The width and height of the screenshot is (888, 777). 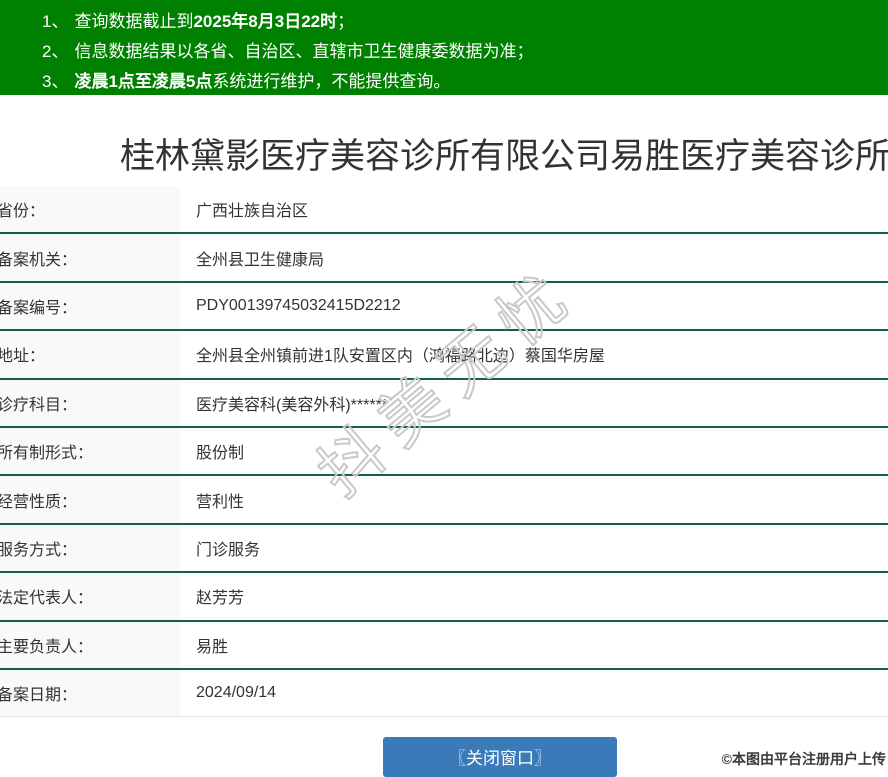 What do you see at coordinates (90, 402) in the screenshot?
I see `field-label: 诊疗科目：` at bounding box center [90, 402].